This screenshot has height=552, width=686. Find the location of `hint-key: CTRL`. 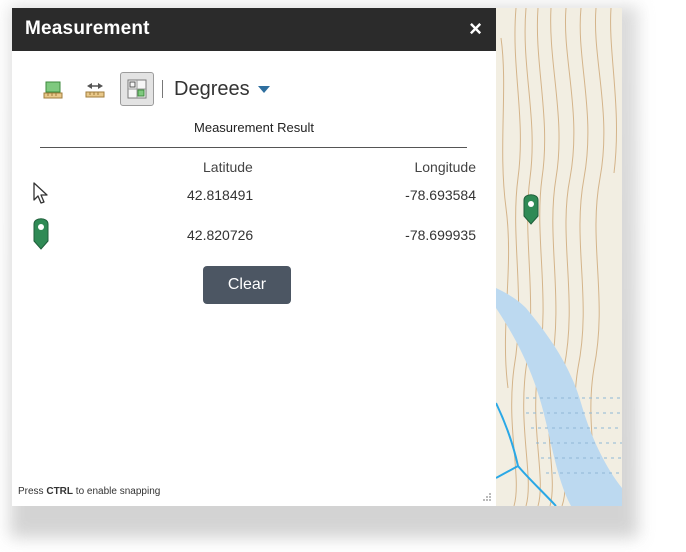

hint-key: CTRL is located at coordinates (60, 491).